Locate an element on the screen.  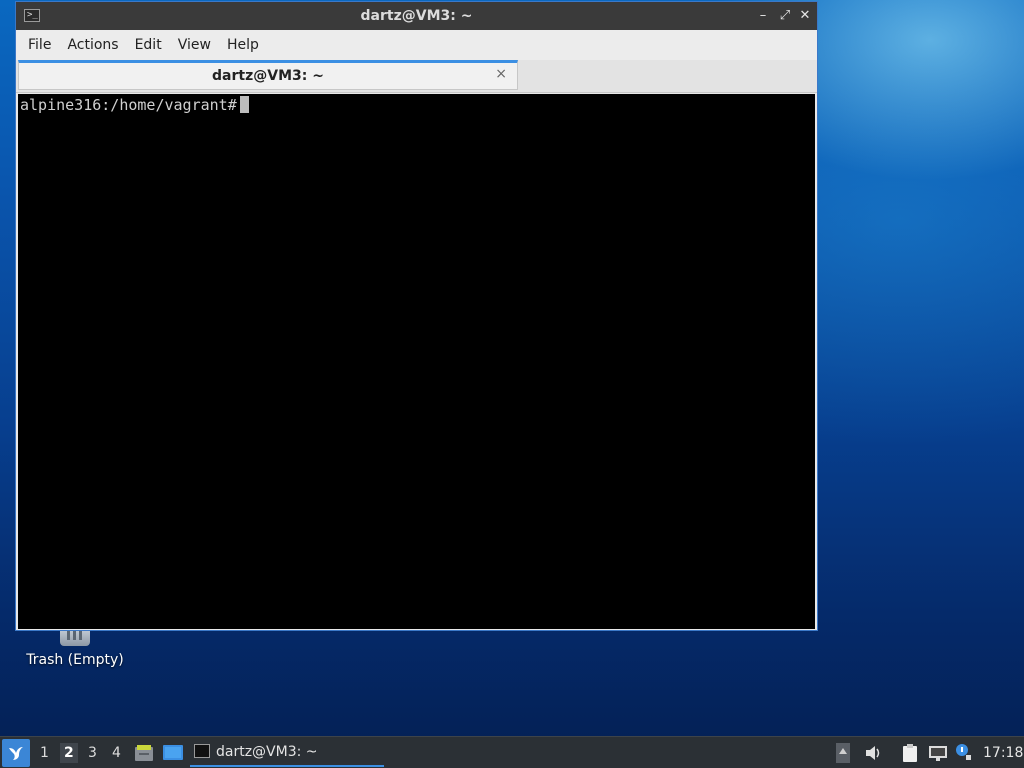
menubar: File Actions Edit View Help is located at coordinates (416, 45).